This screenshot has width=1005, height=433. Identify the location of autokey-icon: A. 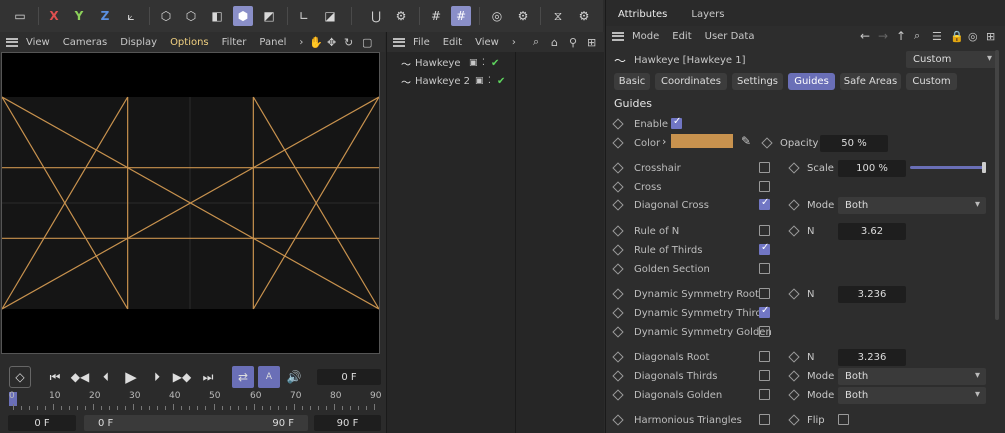
(269, 377).